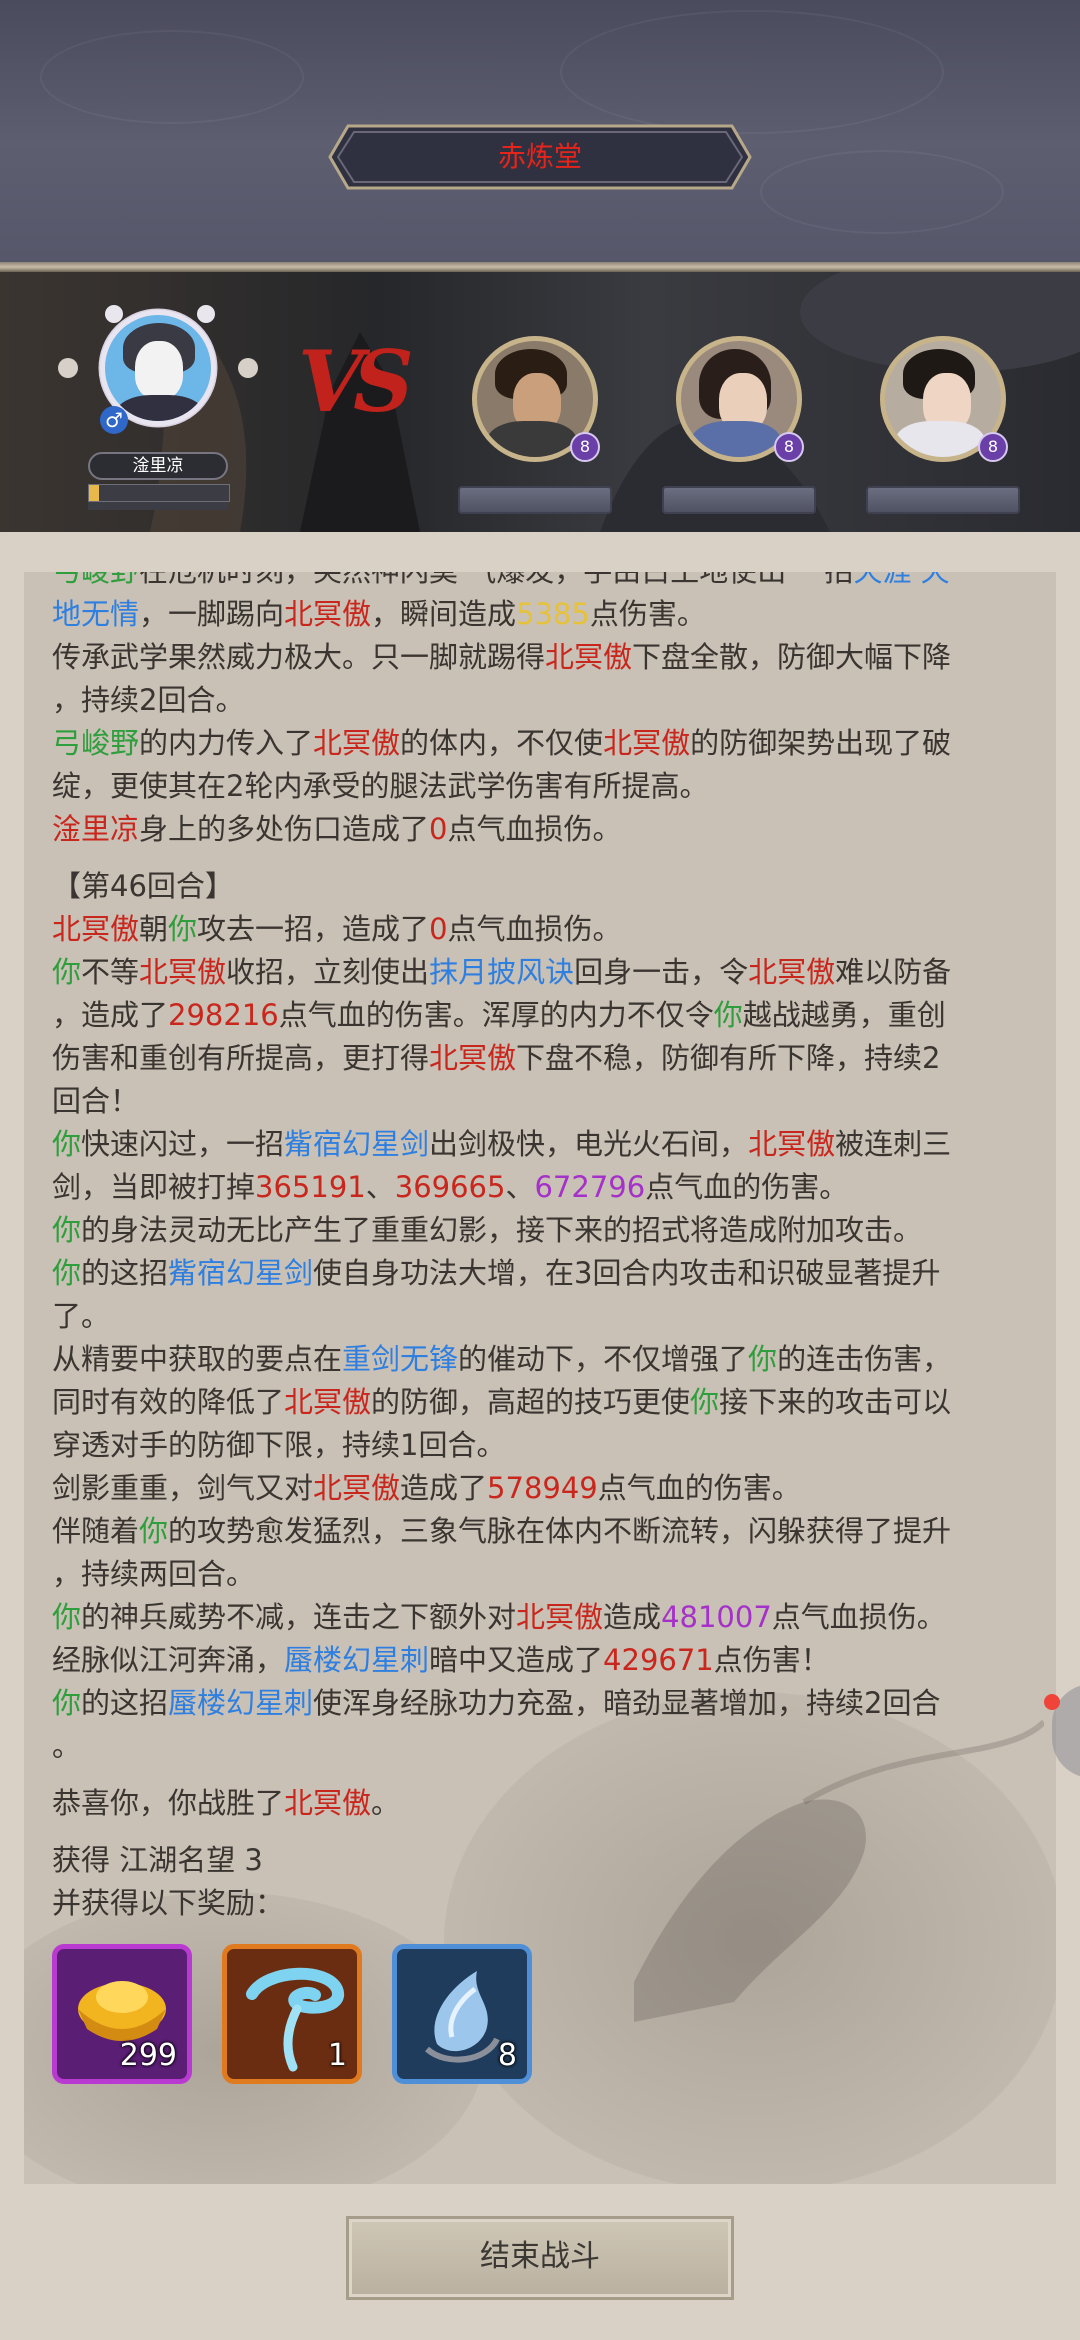 The image size is (1080, 2340). What do you see at coordinates (821, 743) in the screenshot?
I see `log-segment: 的防御架势出现了破` at bounding box center [821, 743].